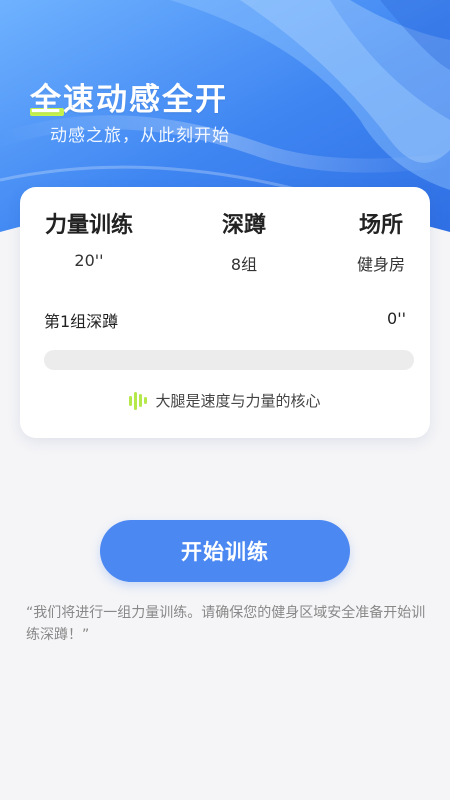 The height and width of the screenshot is (800, 450). I want to click on stat-value: 健身房, so click(380, 264).